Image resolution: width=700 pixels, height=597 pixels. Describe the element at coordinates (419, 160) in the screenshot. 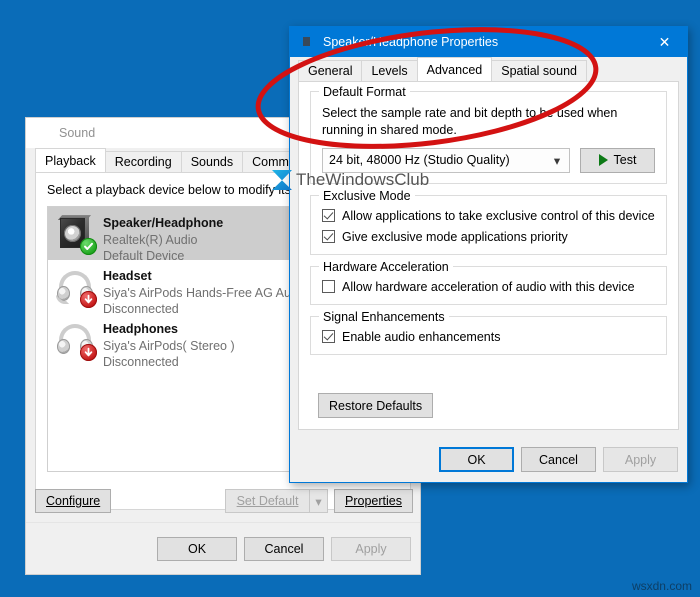

I see `sample-rate-value: 24 bit, 48000 Hz (Studio Quality)` at that location.